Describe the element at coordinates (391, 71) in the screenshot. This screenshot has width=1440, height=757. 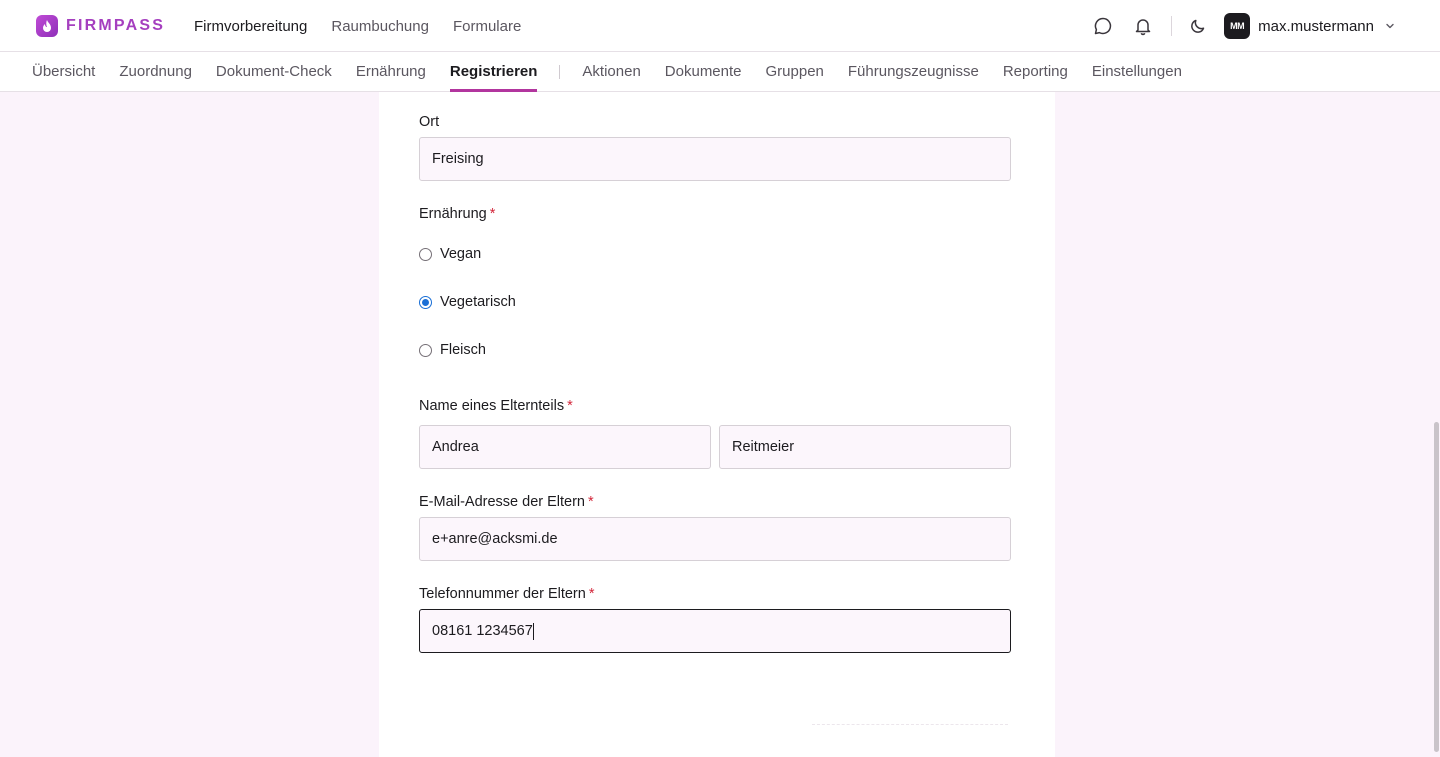
I see `tab-ernaehrung: Ernährung` at that location.